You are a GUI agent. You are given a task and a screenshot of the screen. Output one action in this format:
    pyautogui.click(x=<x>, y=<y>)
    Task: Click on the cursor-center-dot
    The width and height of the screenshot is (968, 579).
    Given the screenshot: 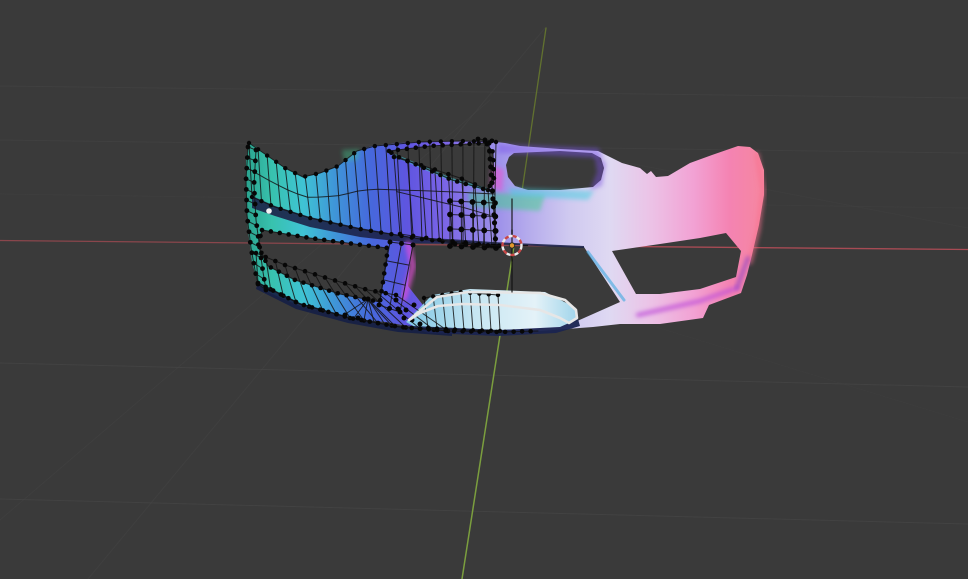 What is the action you would take?
    pyautogui.click(x=512, y=245)
    